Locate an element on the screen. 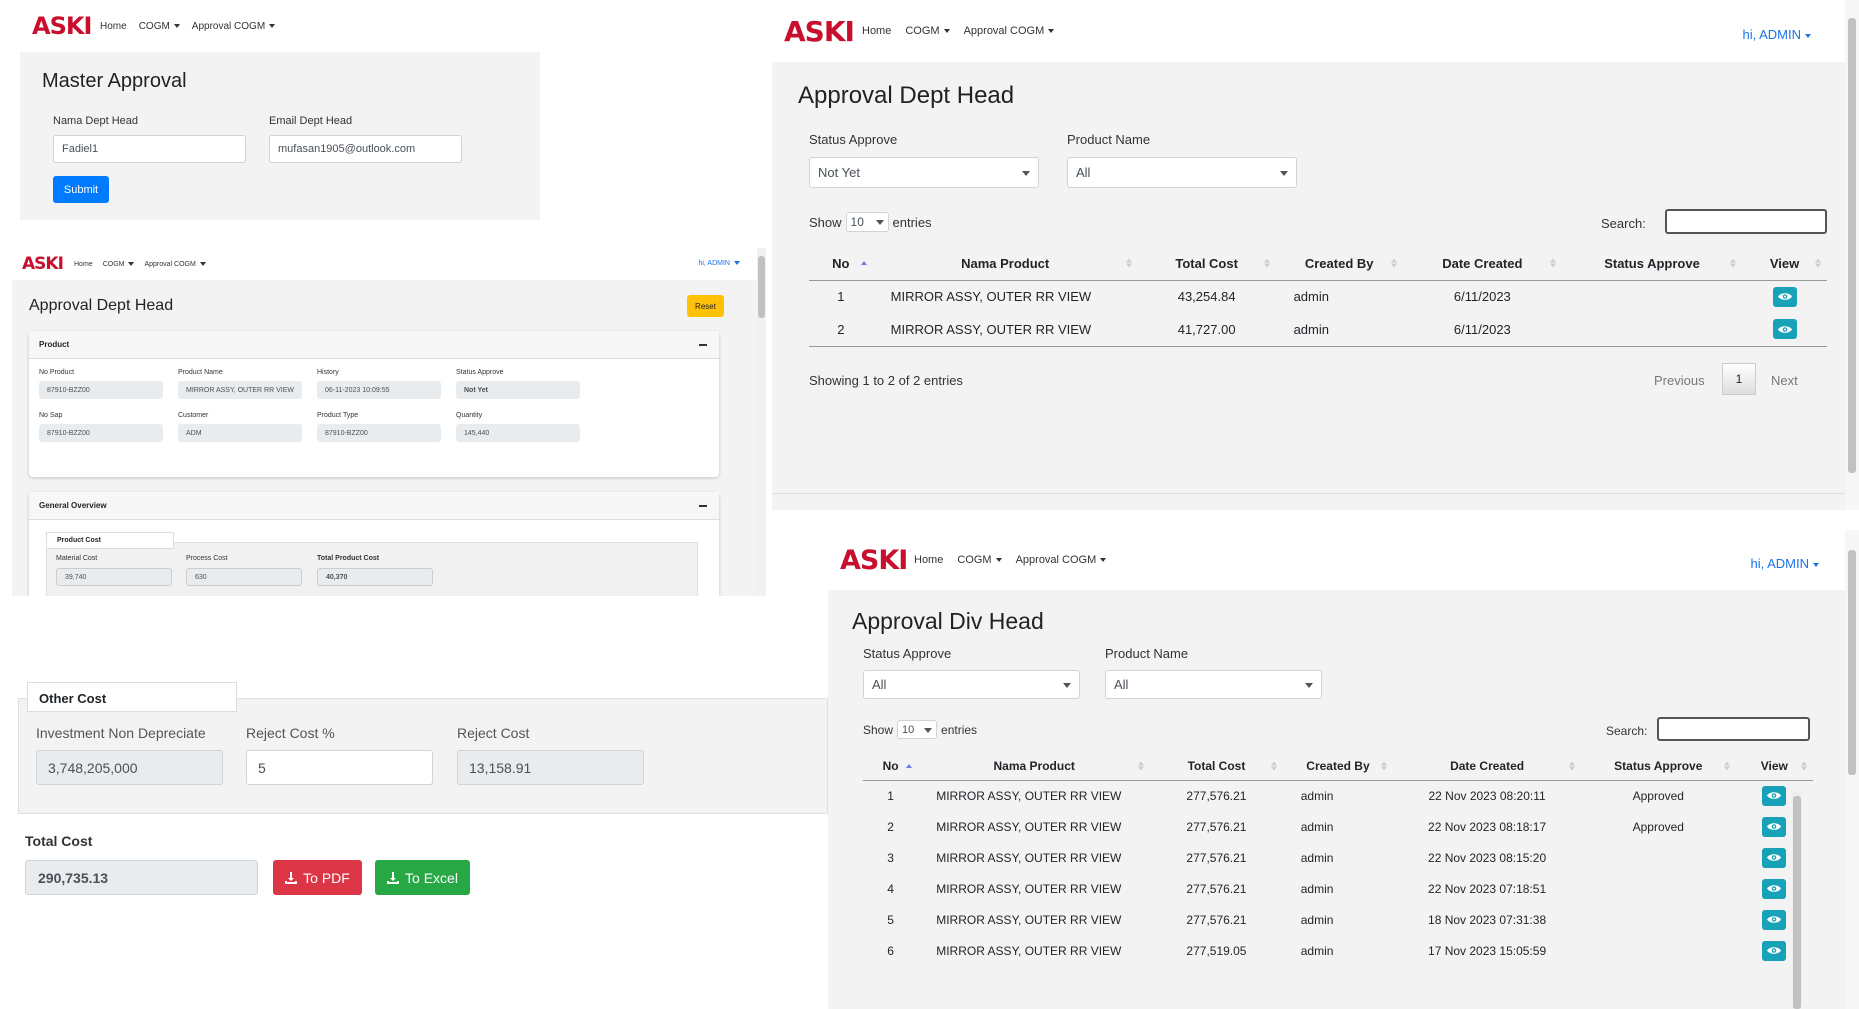  other-cost-field: 5 is located at coordinates (339, 767).